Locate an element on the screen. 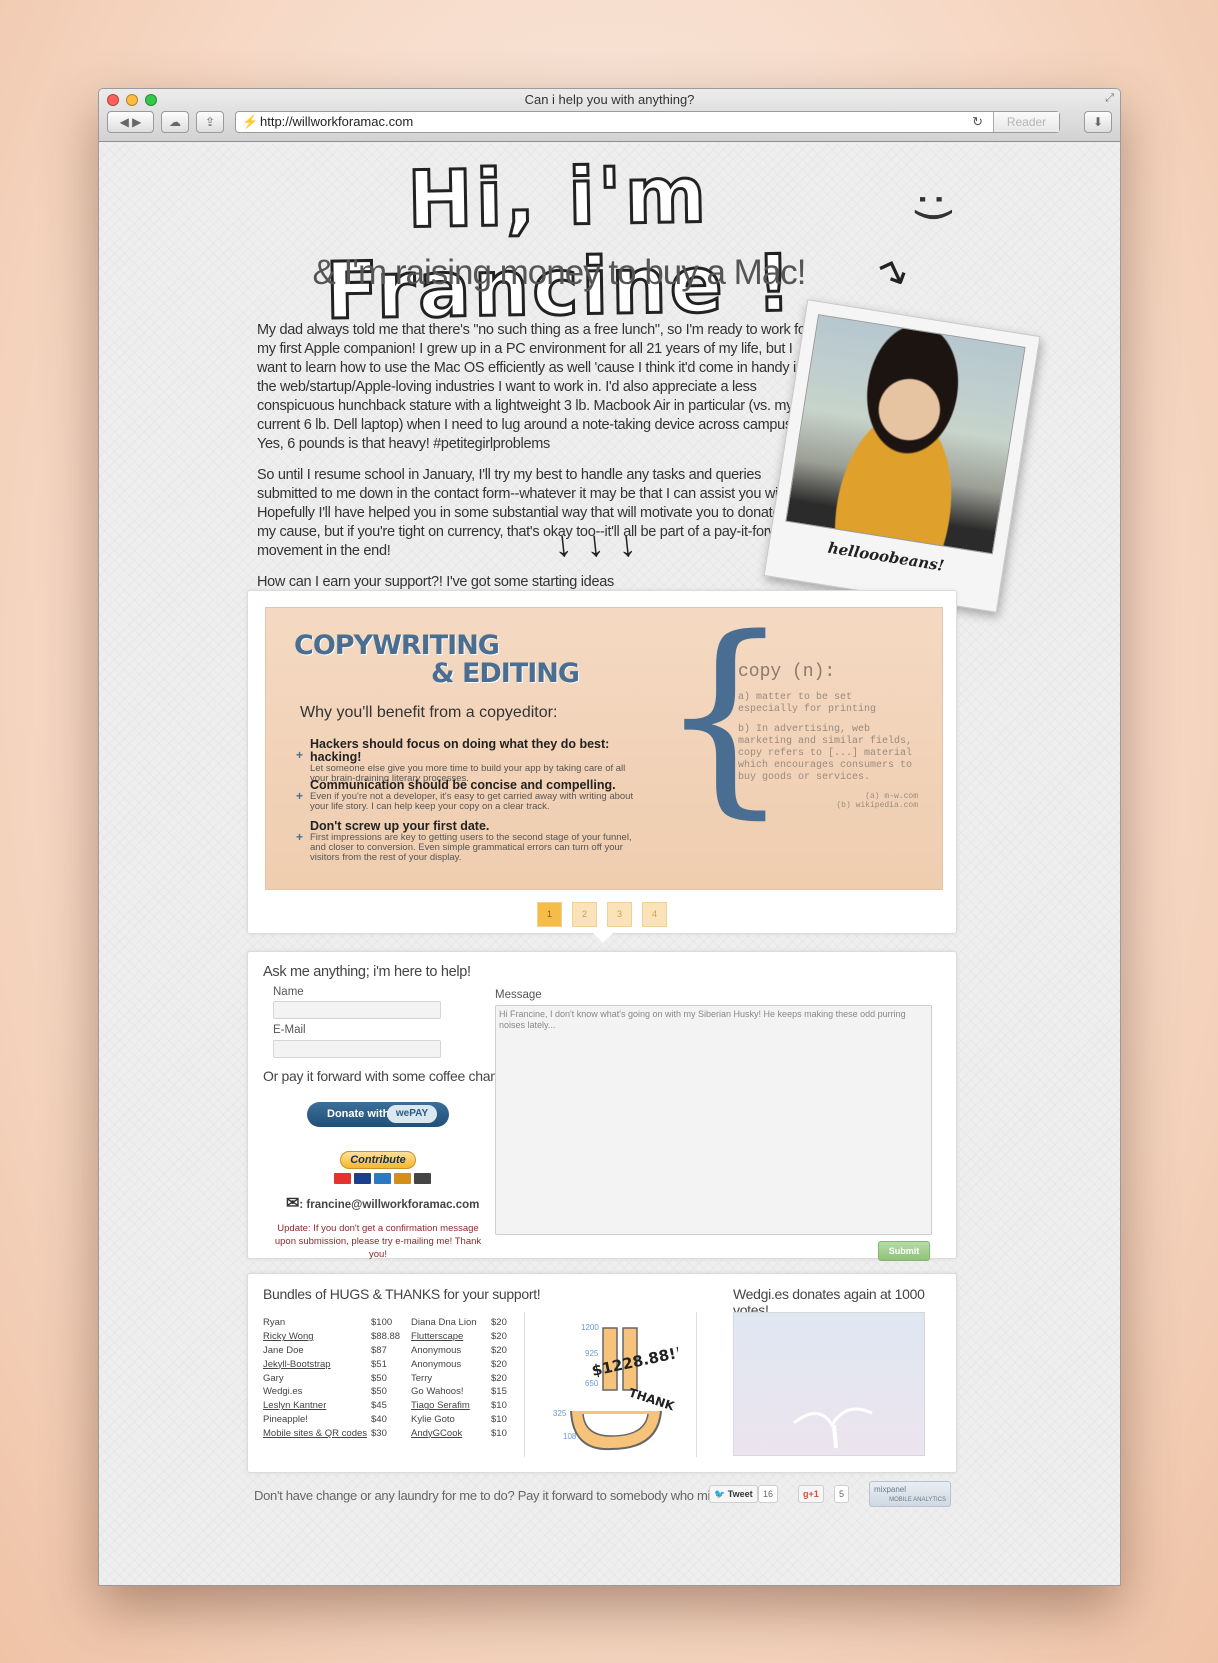 The image size is (1218, 1663). thermometer-tick: 1200 is located at coordinates (590, 1327).